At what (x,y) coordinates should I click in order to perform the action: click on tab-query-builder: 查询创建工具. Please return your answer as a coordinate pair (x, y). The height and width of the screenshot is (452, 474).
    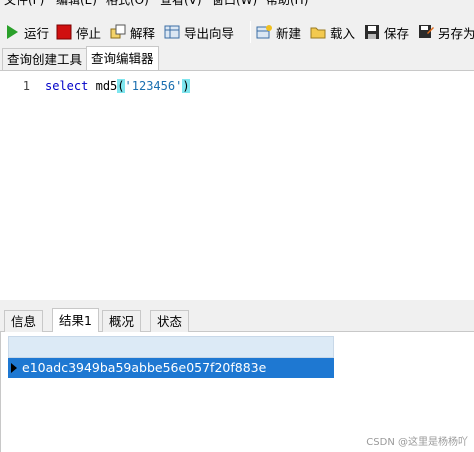
    Looking at the image, I should click on (45, 59).